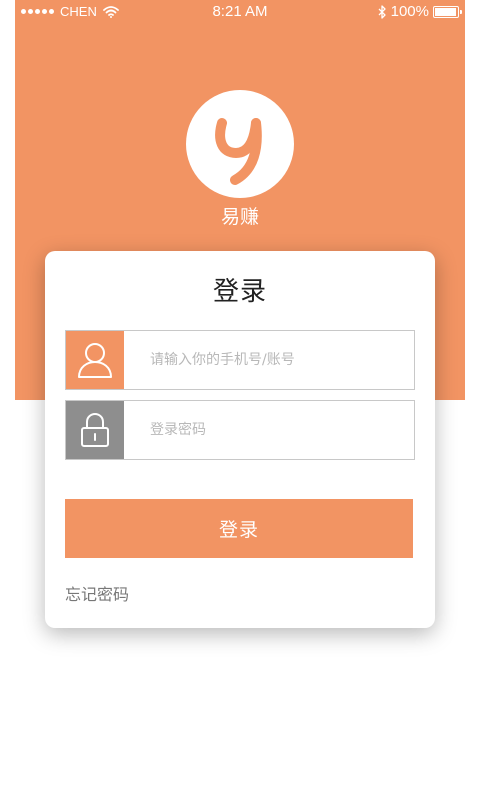 The height and width of the screenshot is (800, 480). Describe the element at coordinates (382, 11) in the screenshot. I see `bluetooth-icon` at that location.